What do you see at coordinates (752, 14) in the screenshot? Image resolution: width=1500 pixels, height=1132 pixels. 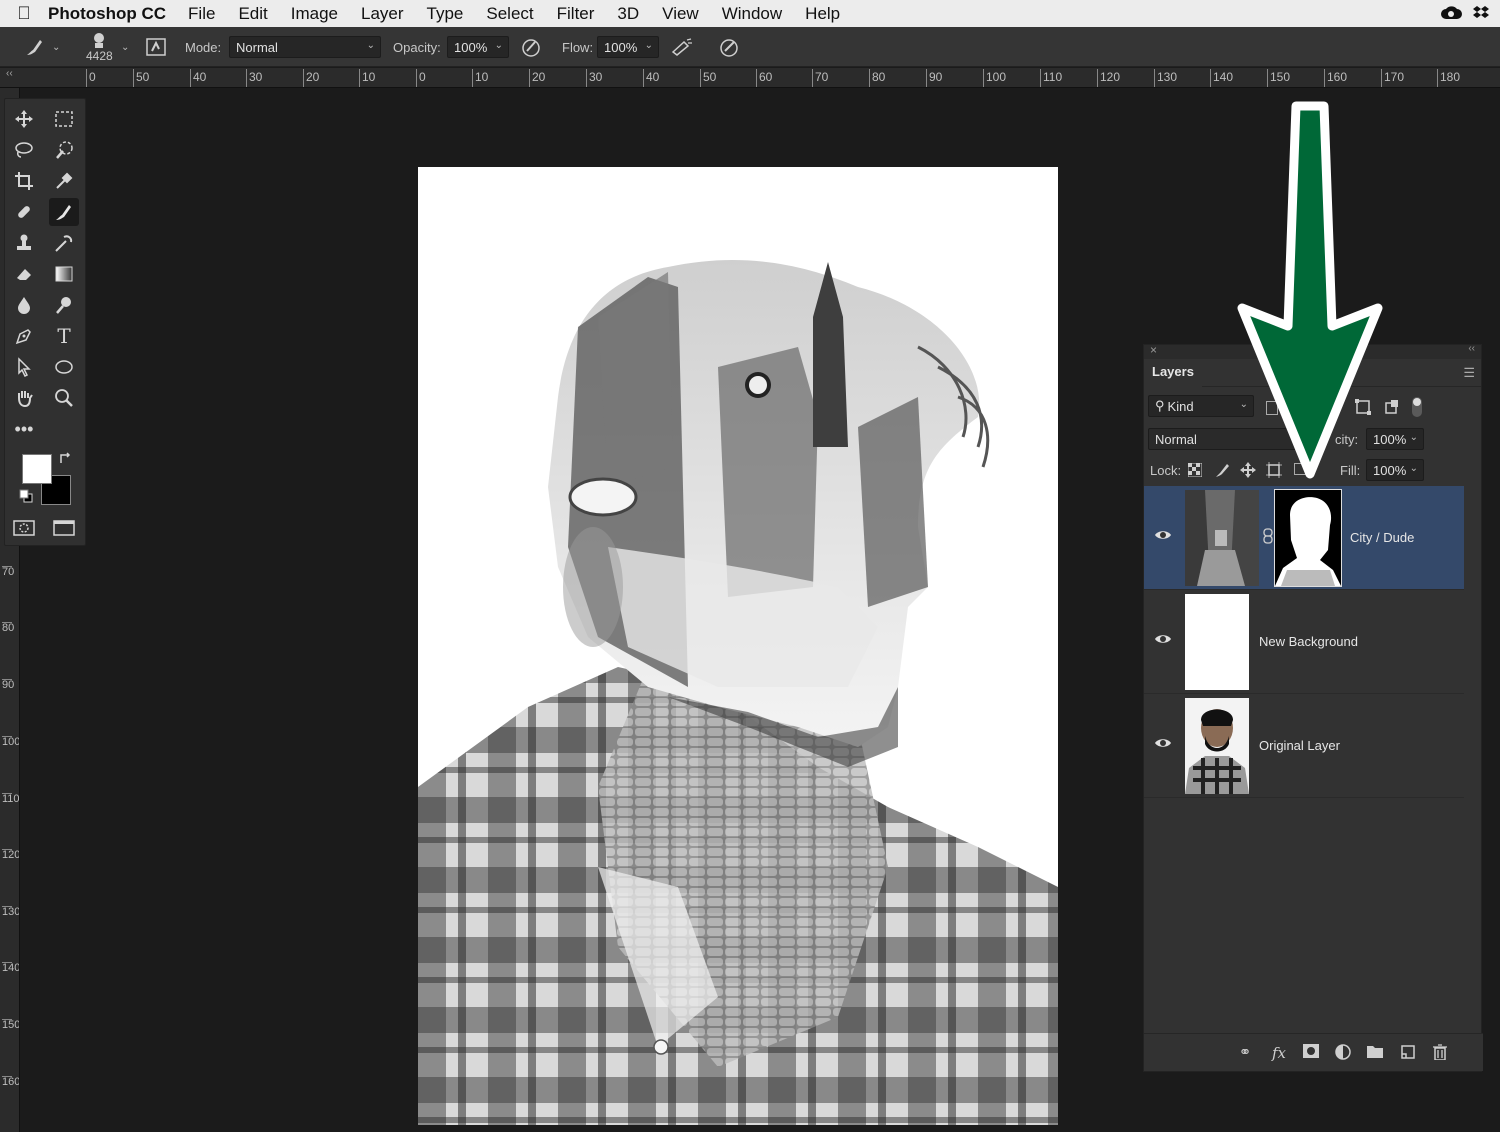 I see `menu-window: Window` at bounding box center [752, 14].